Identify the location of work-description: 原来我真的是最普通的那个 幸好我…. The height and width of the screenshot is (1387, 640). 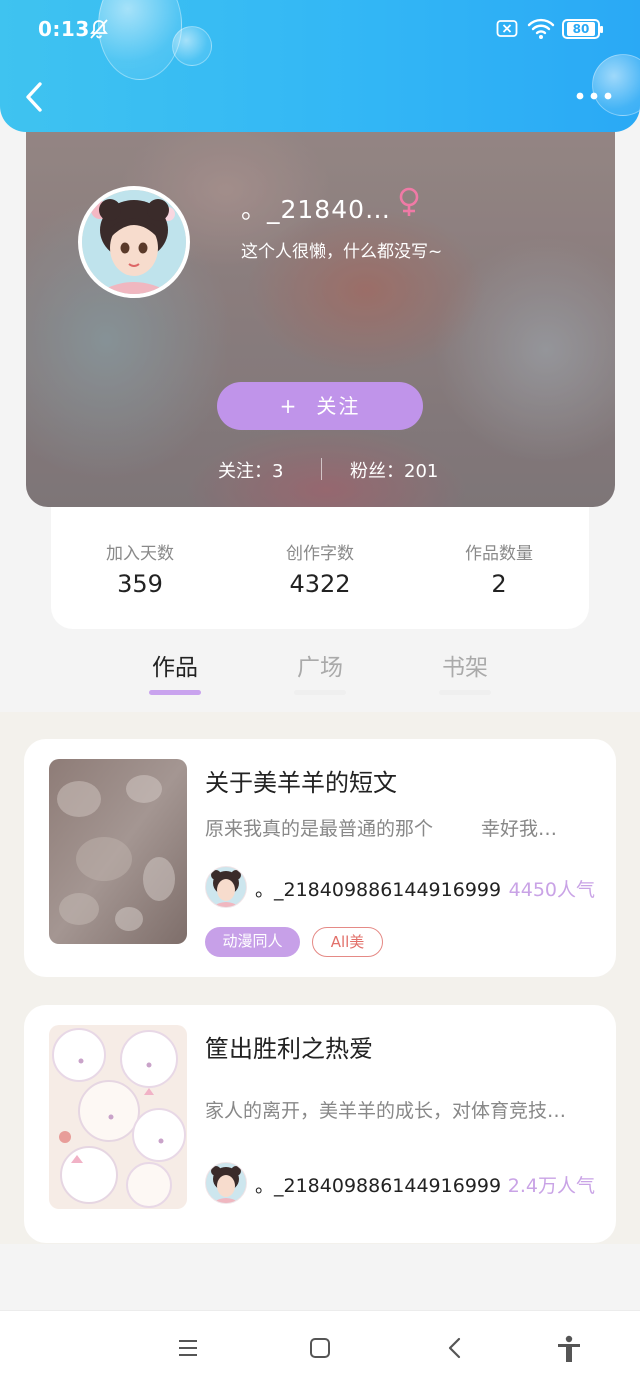
(397, 827).